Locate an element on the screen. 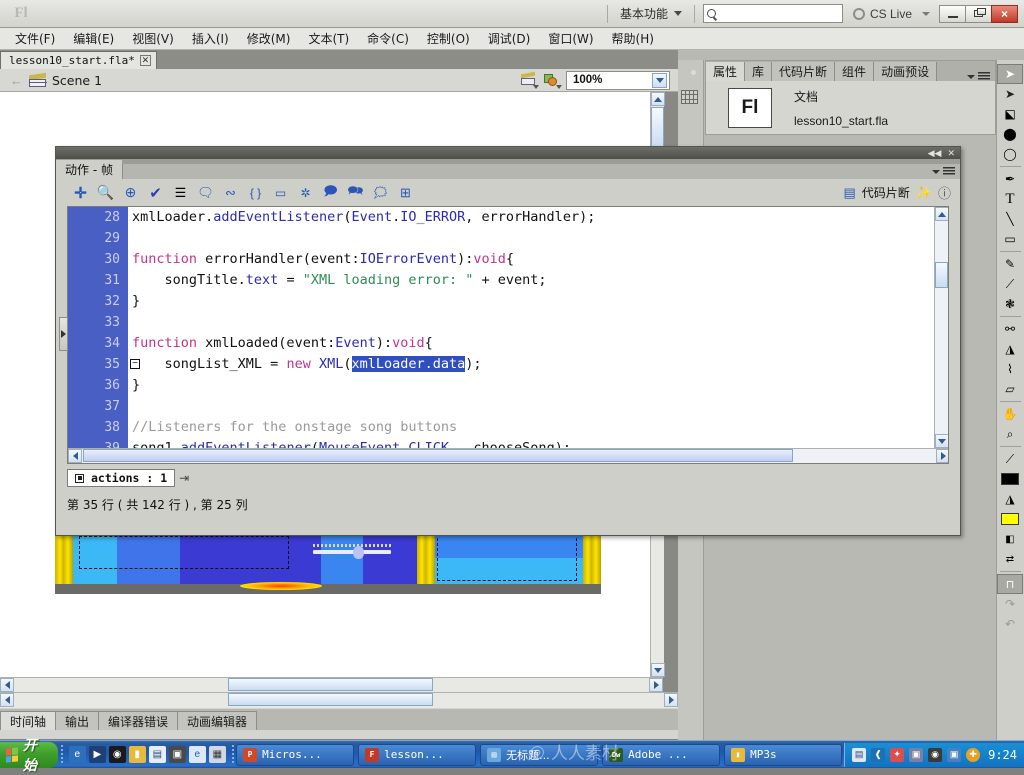 The width and height of the screenshot is (1024, 775). actions-panel-titlebar: ◀◀ ✕ is located at coordinates (508, 153).